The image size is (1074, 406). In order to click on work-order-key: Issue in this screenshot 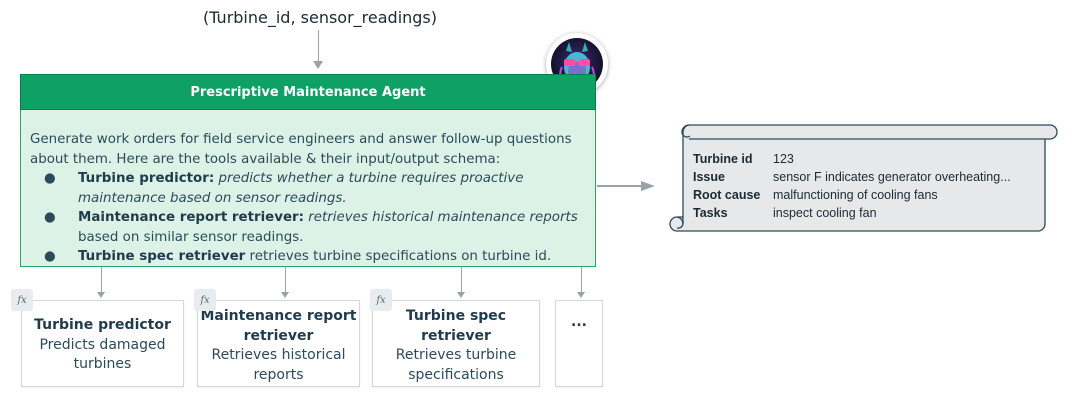, I will do `click(709, 177)`.